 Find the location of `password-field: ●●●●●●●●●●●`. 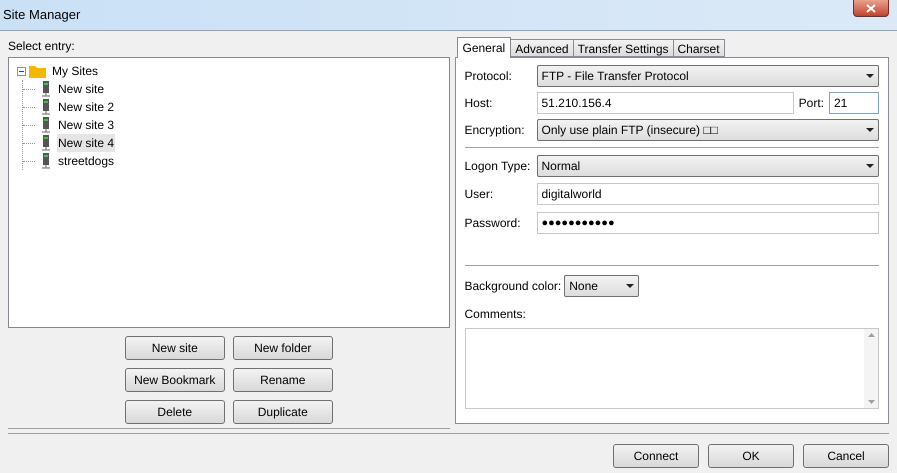

password-field: ●●●●●●●●●●● is located at coordinates (707, 223).